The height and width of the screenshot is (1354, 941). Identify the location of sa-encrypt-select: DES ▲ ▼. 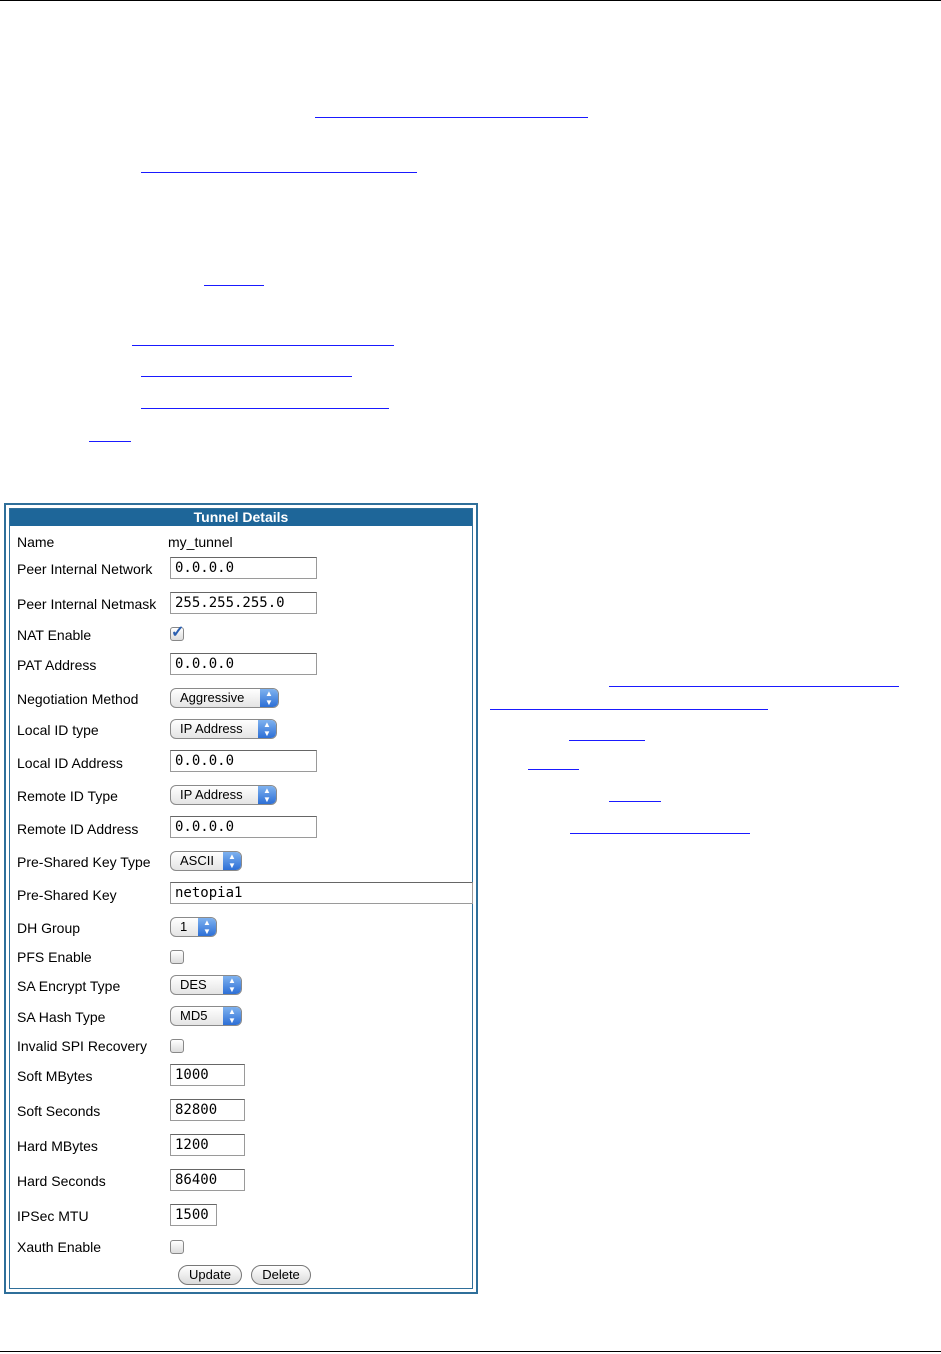
(206, 985).